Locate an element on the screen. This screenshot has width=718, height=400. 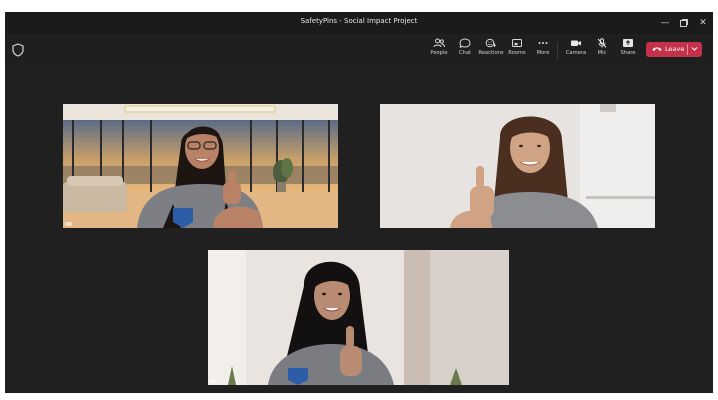
share-label: Share is located at coordinates (628, 53).